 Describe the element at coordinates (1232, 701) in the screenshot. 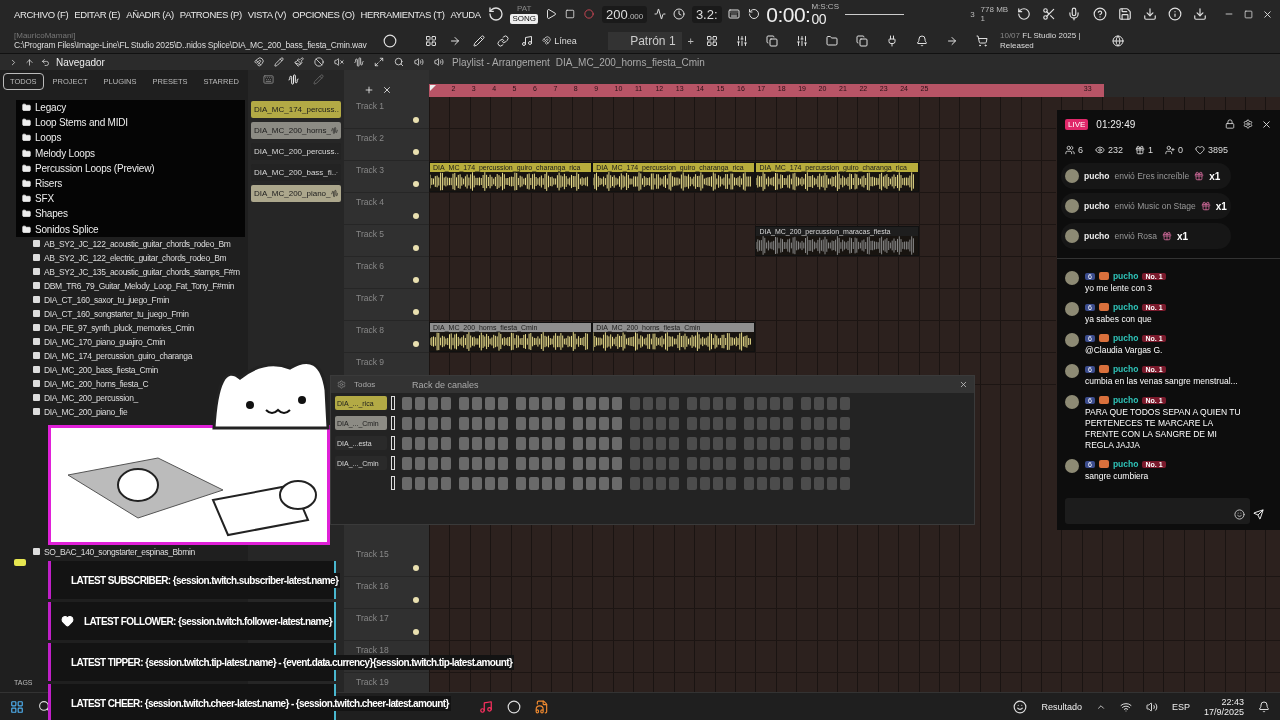

I see `clock-time: 22:43` at that location.